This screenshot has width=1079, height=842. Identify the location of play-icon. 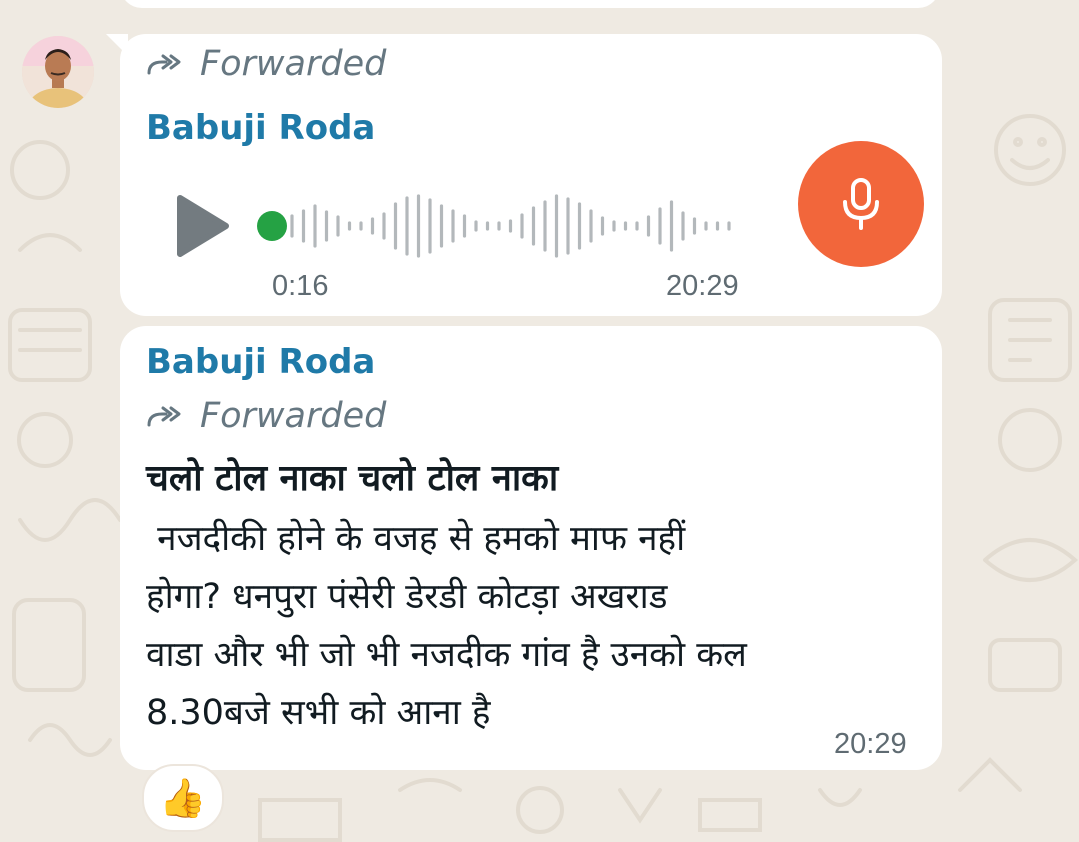
(203, 226).